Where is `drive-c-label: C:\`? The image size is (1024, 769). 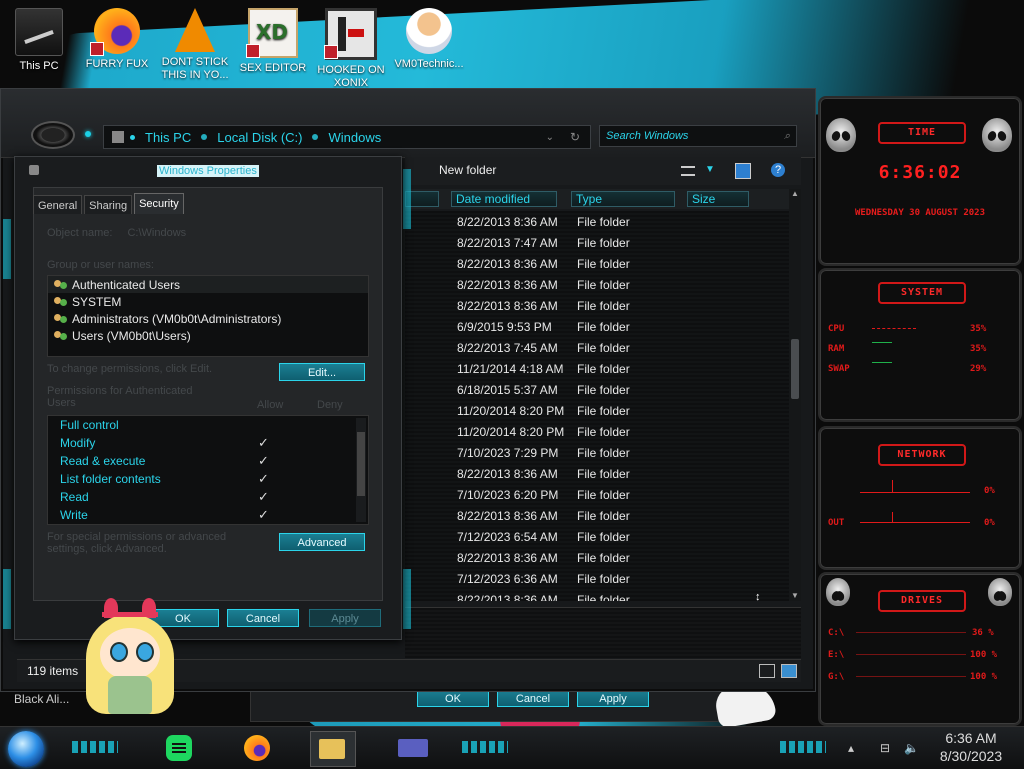 drive-c-label: C:\ is located at coordinates (836, 633).